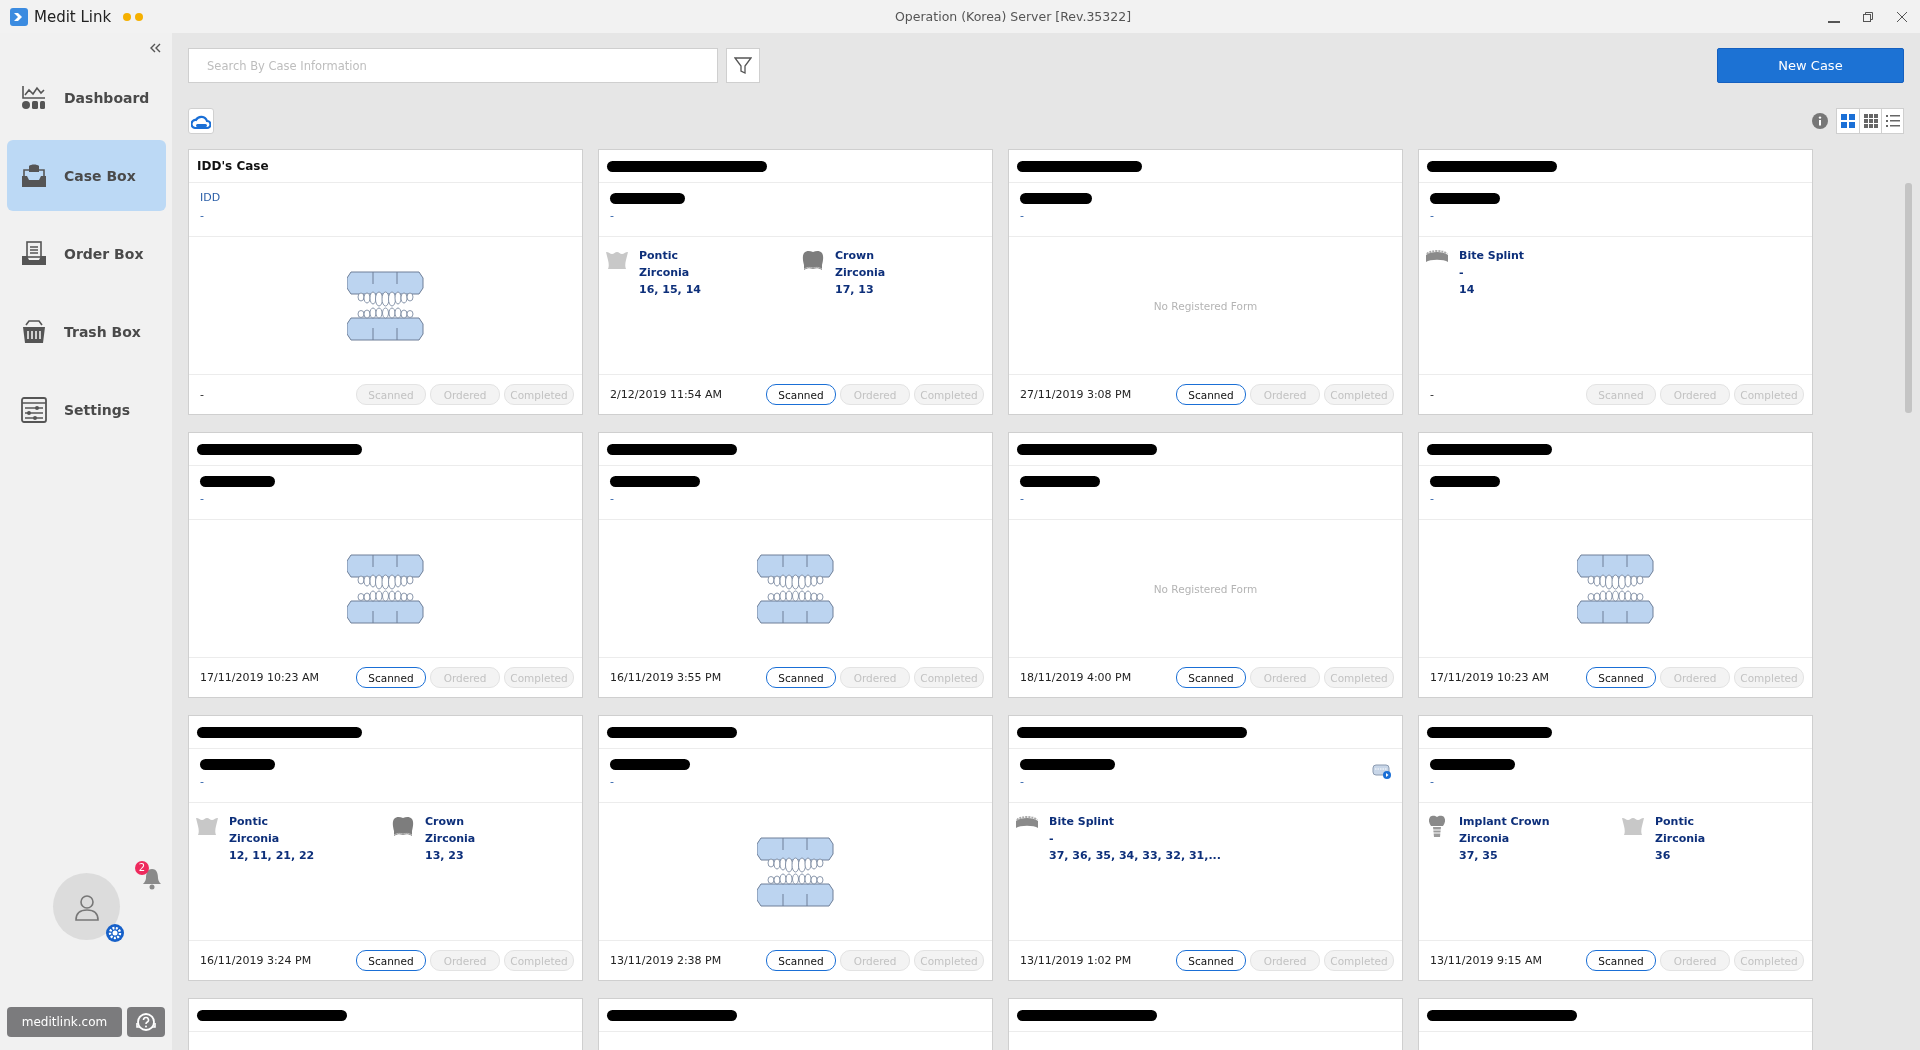 The image size is (1920, 1050). What do you see at coordinates (256, 960) in the screenshot?
I see `case-date: 16/11/2019 3:24 PM` at bounding box center [256, 960].